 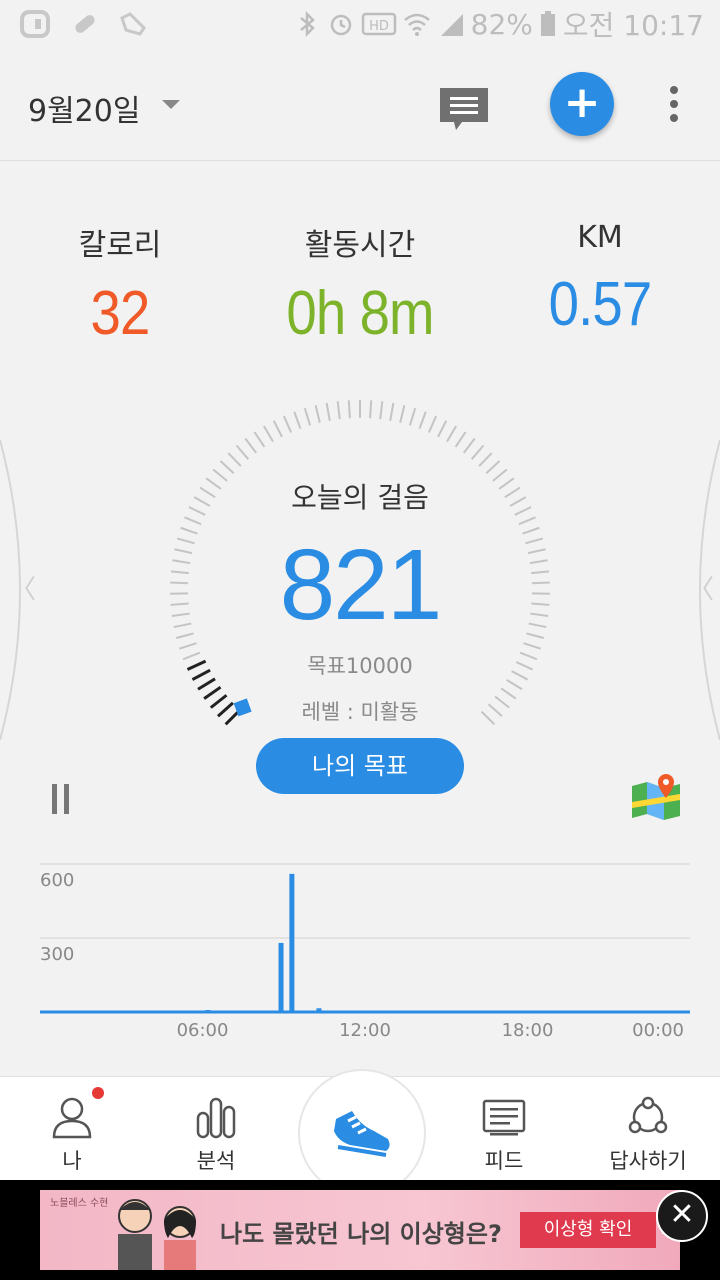 I want to click on feed-icon, so click(x=504, y=1117).